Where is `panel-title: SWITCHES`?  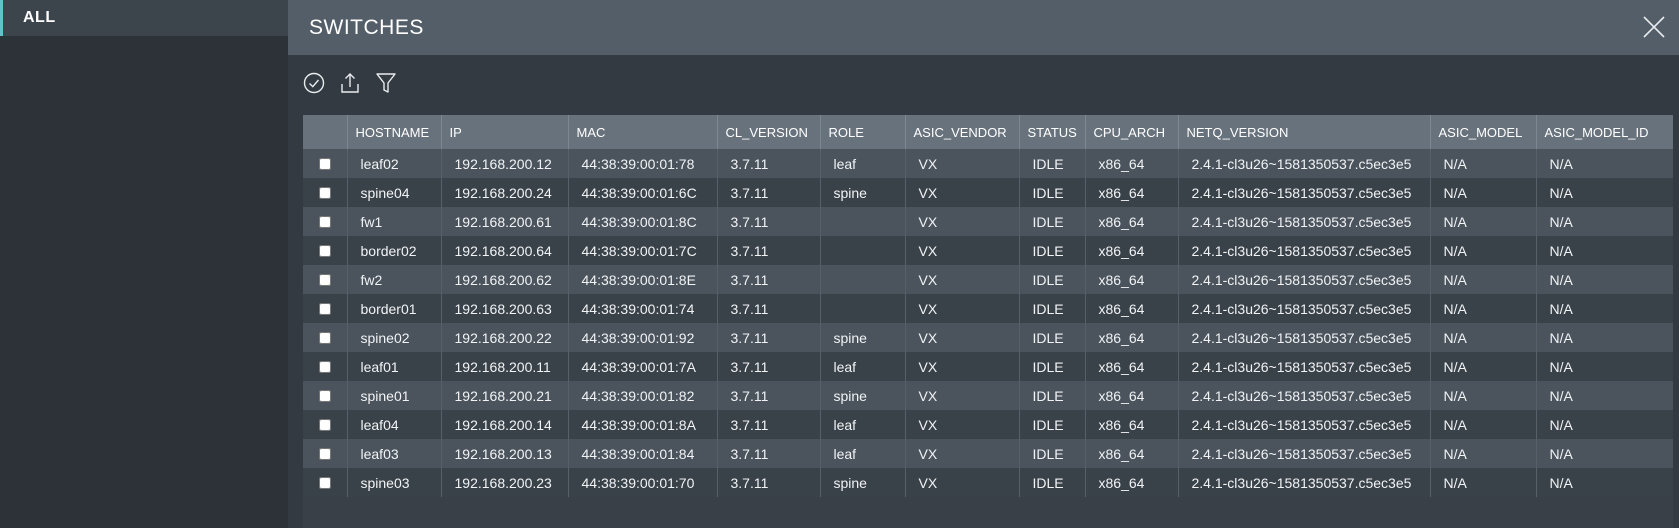 panel-title: SWITCHES is located at coordinates (366, 27).